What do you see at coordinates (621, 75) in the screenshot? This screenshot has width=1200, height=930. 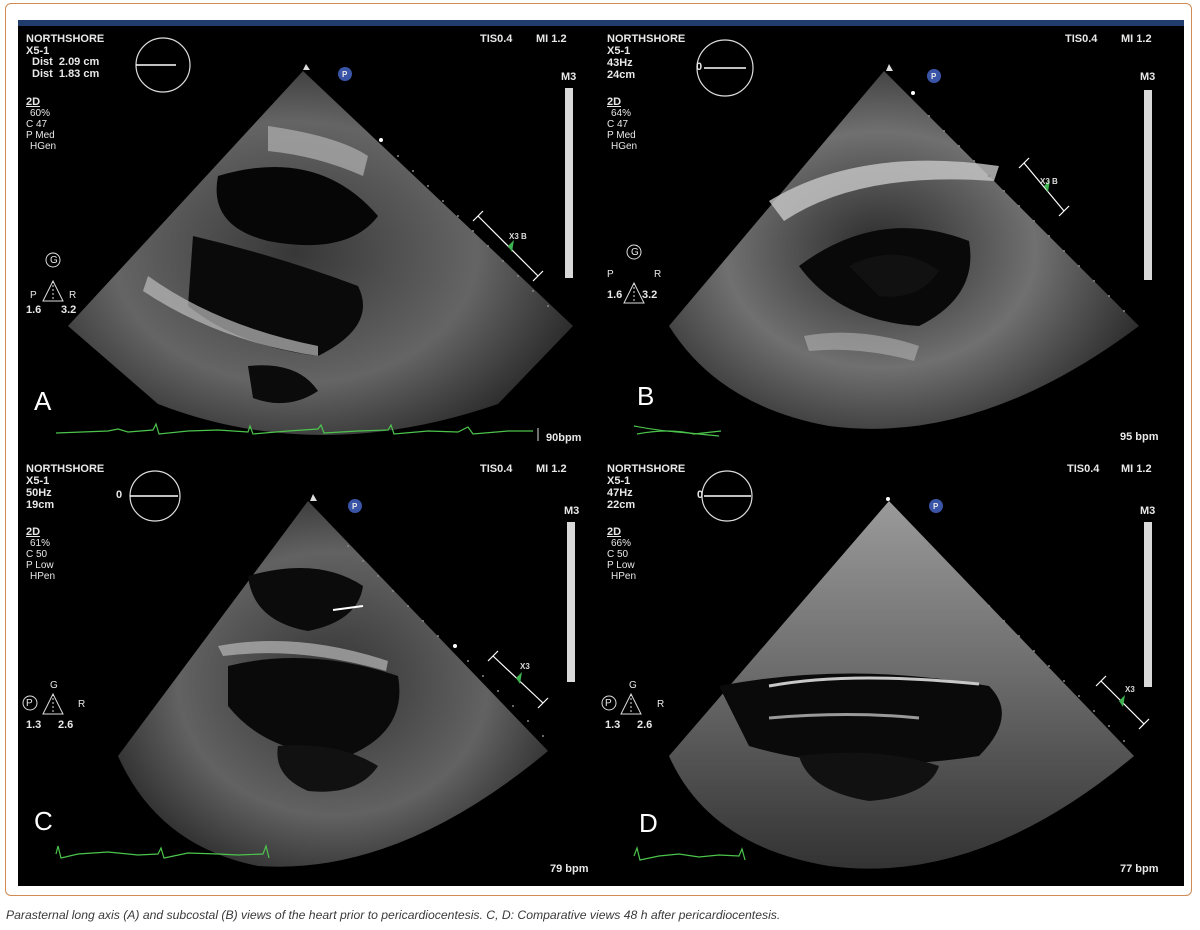 I see `depth-label: 24cm` at bounding box center [621, 75].